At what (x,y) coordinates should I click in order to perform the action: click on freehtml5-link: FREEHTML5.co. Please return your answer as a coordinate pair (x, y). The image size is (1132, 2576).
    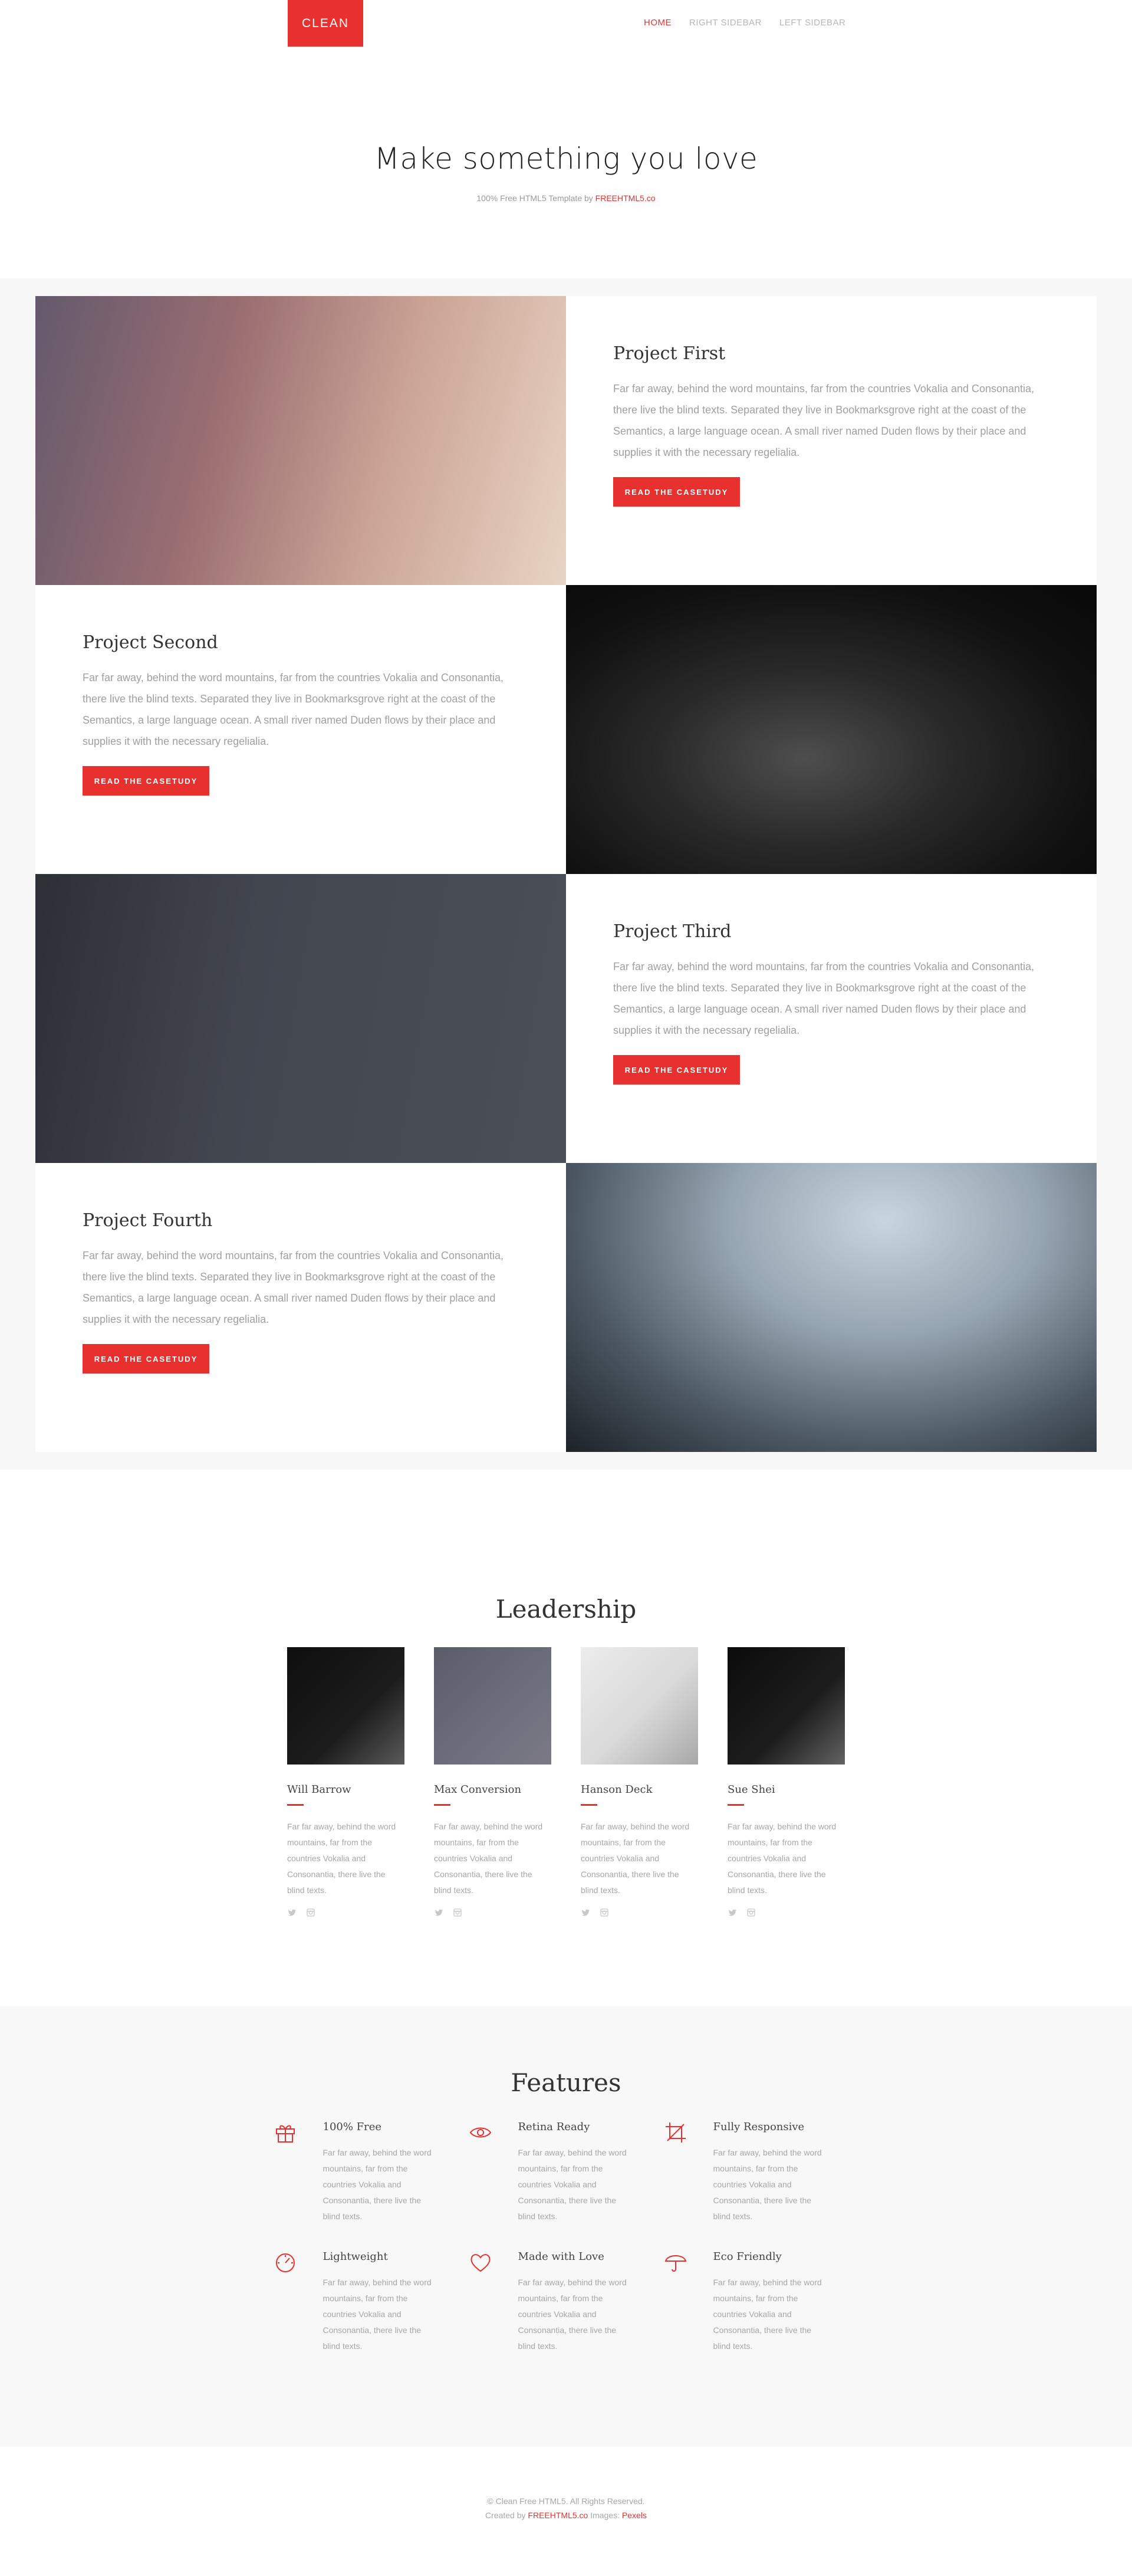
    Looking at the image, I should click on (558, 2515).